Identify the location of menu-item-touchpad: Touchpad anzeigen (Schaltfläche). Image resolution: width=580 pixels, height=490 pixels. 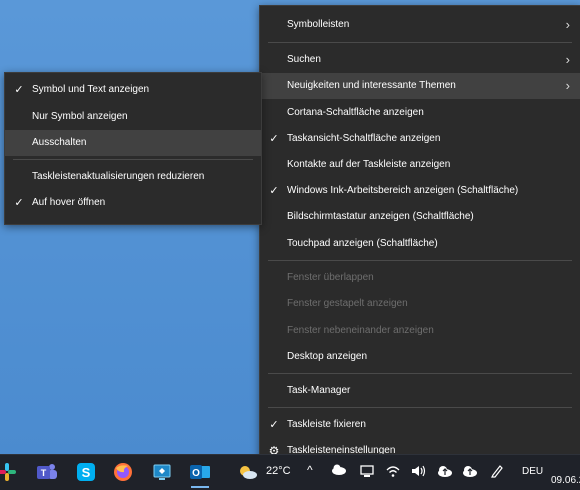
(420, 244).